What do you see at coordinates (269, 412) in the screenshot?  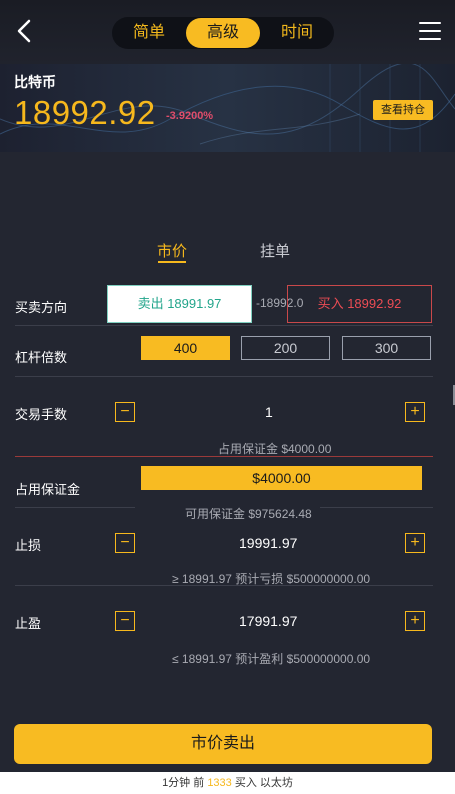 I see `lots-value: 1` at bounding box center [269, 412].